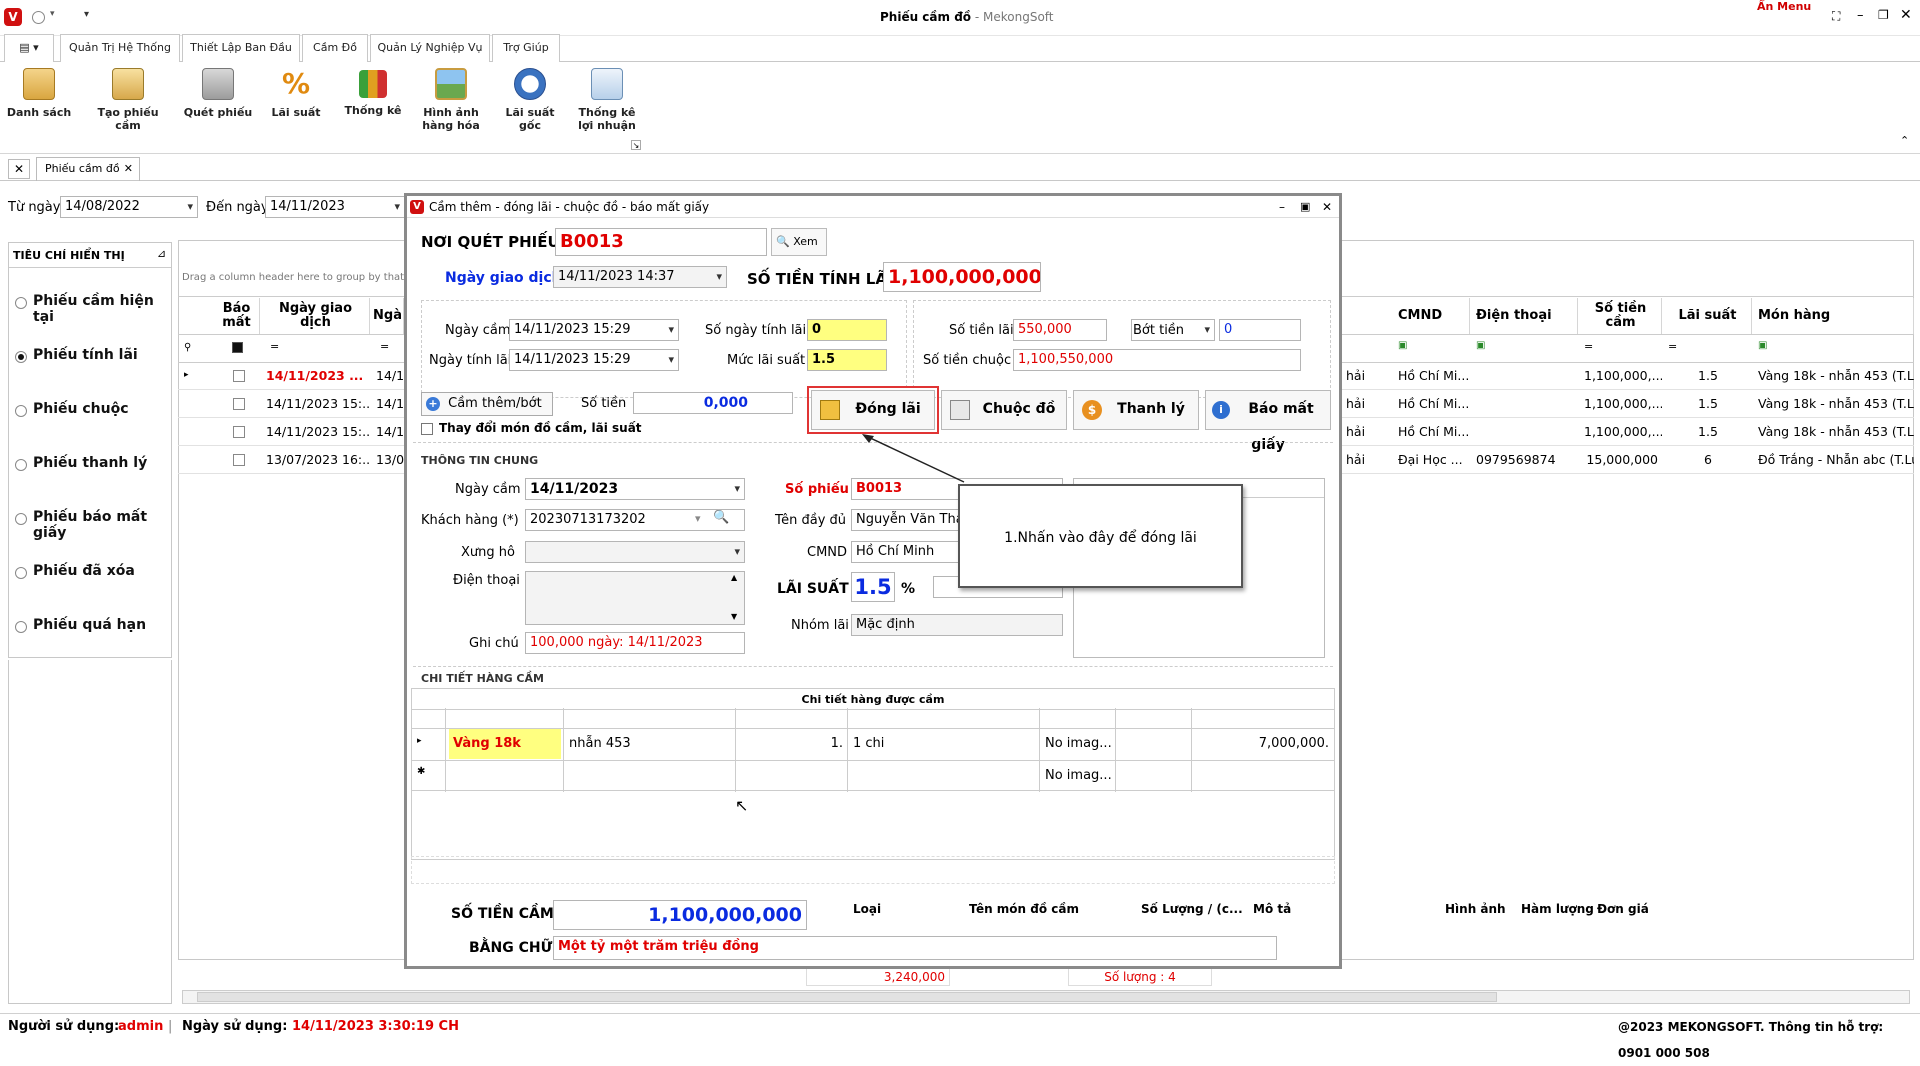 The image size is (1920, 1066). I want to click on discount-type-select, so click(1173, 330).